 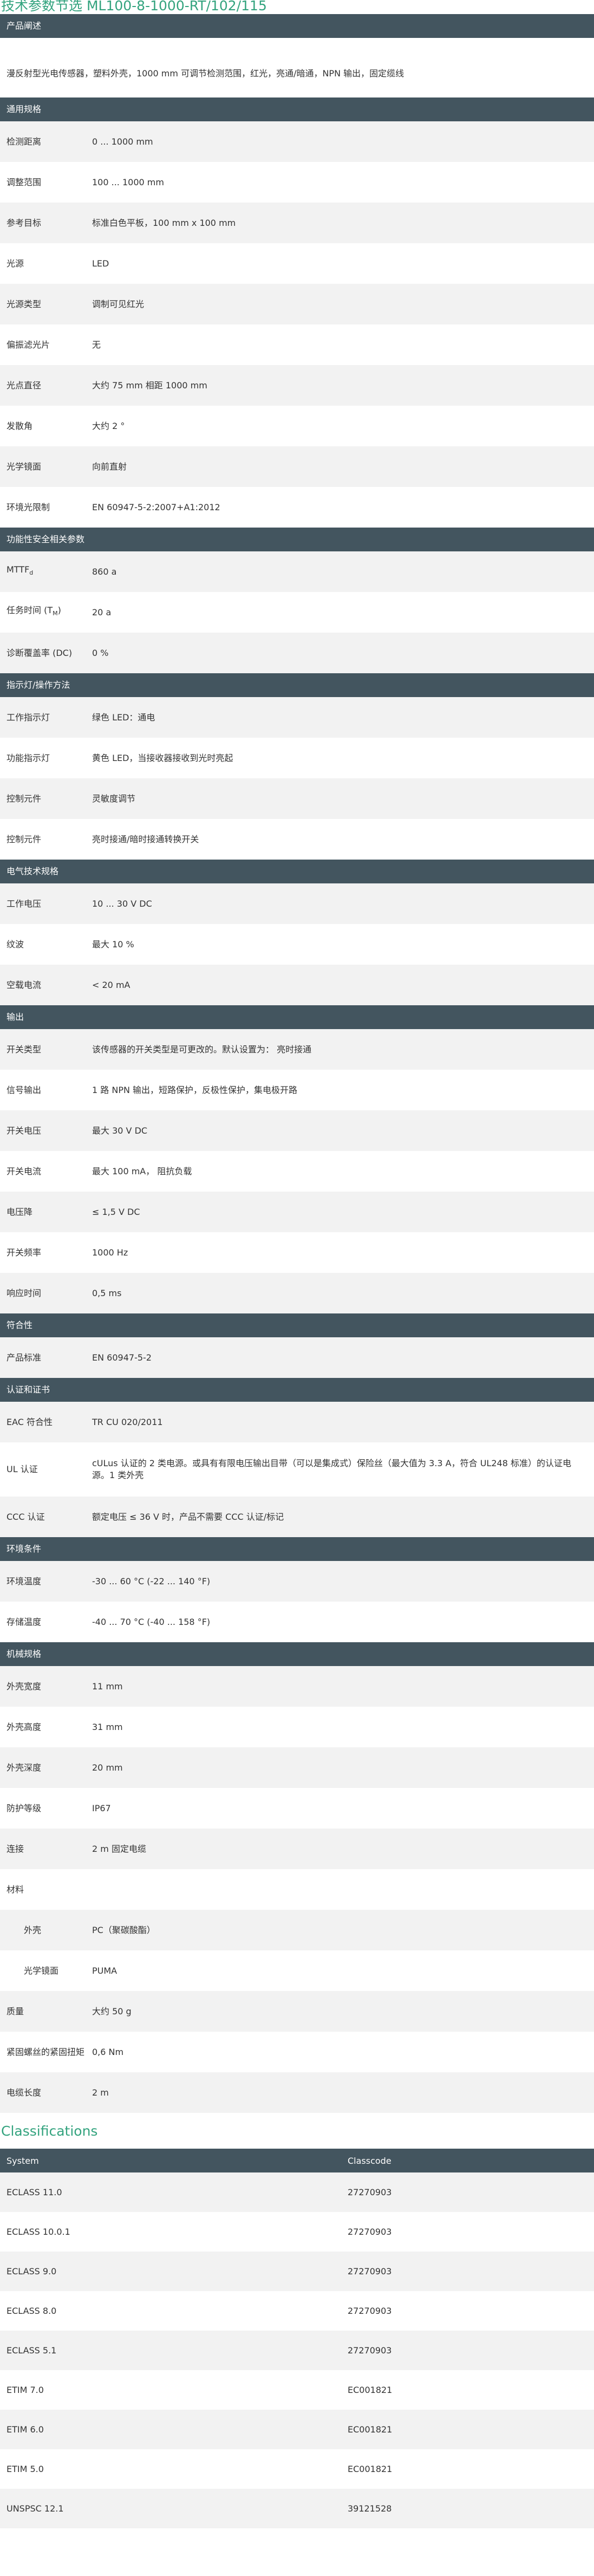 What do you see at coordinates (24, 984) in the screenshot?
I see `spec-label-text: 空载电流` at bounding box center [24, 984].